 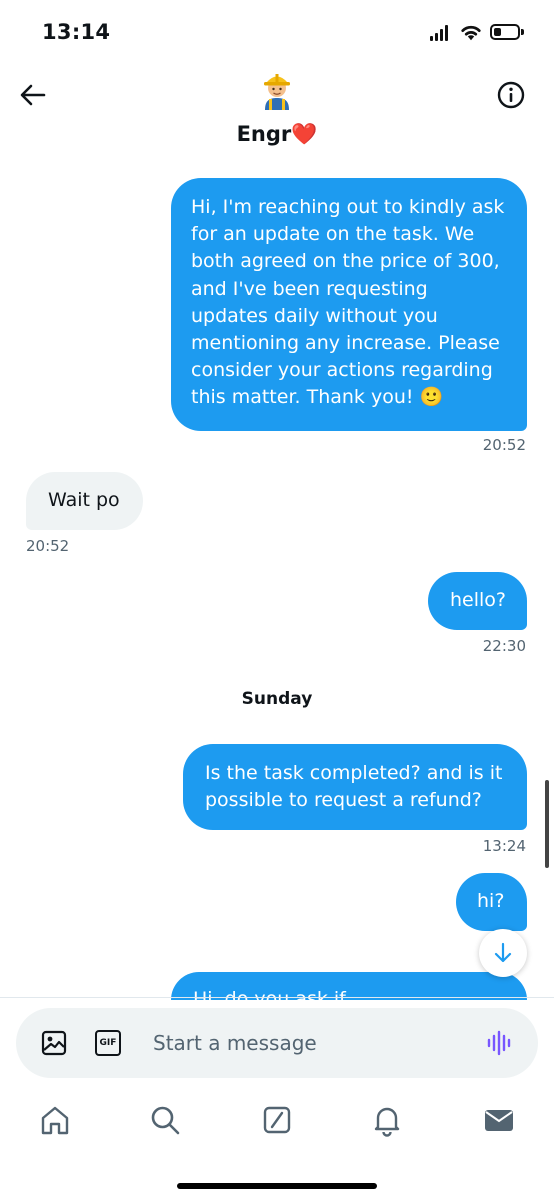 What do you see at coordinates (471, 33) in the screenshot?
I see `wifi-icon` at bounding box center [471, 33].